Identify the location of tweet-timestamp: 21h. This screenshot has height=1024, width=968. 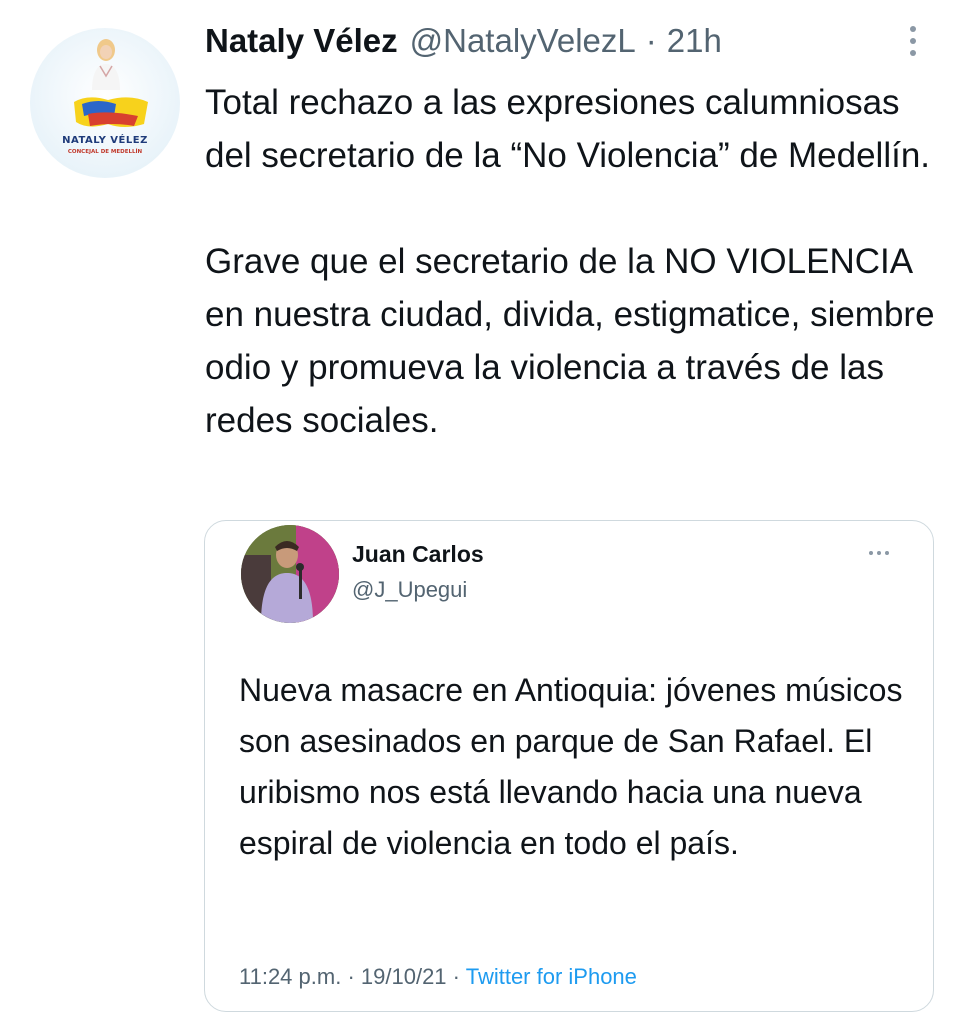
(694, 41).